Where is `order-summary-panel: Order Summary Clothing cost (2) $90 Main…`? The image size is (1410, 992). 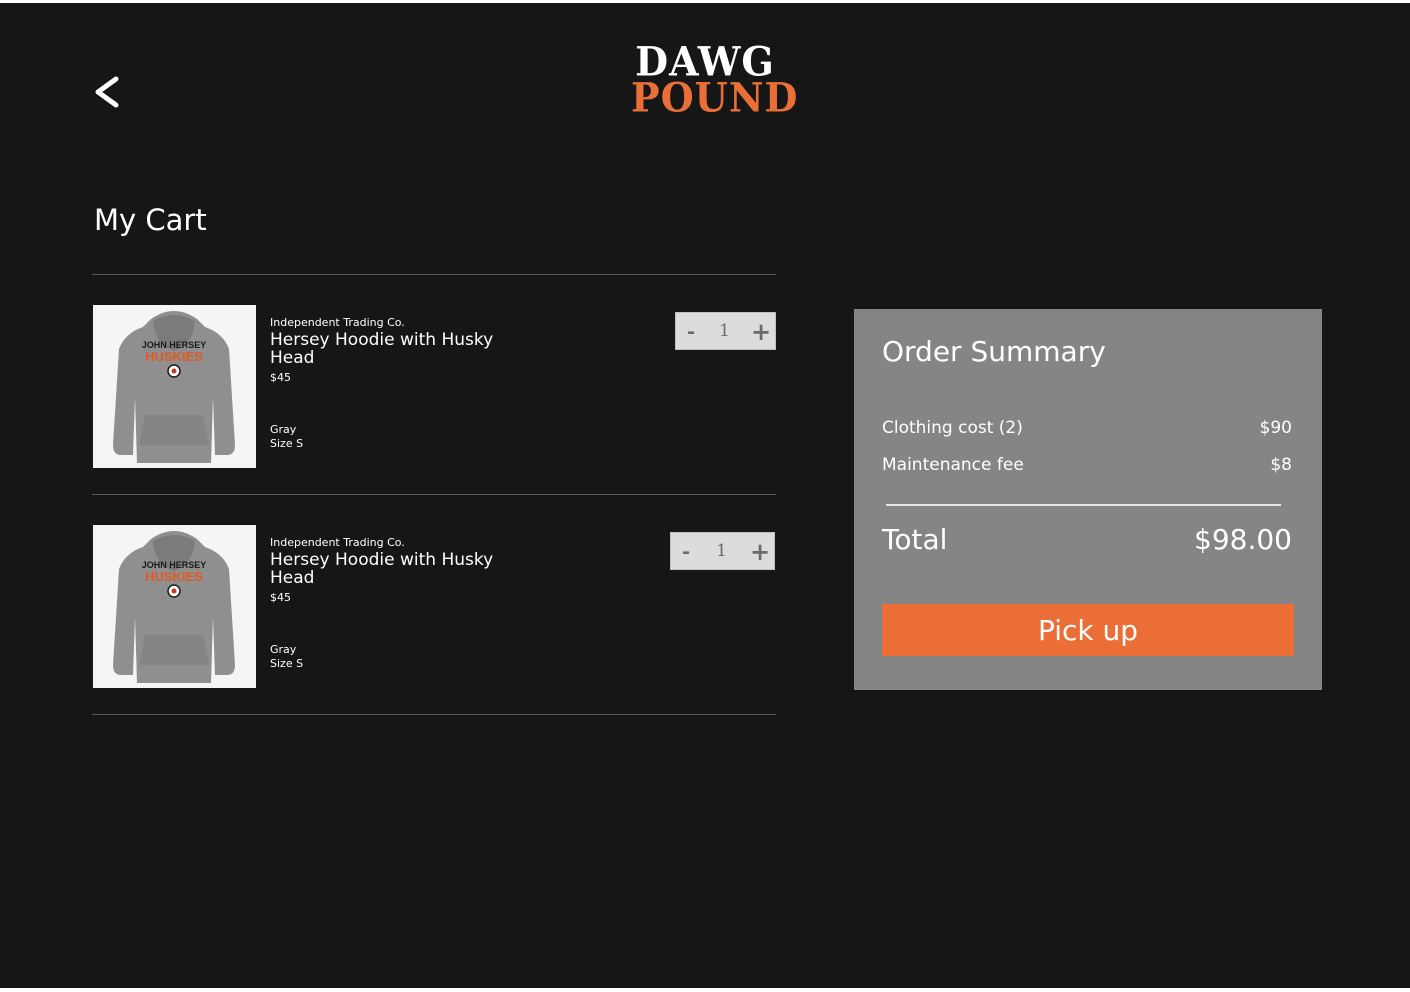 order-summary-panel: Order Summary Clothing cost (2) $90 Main… is located at coordinates (1088, 499).